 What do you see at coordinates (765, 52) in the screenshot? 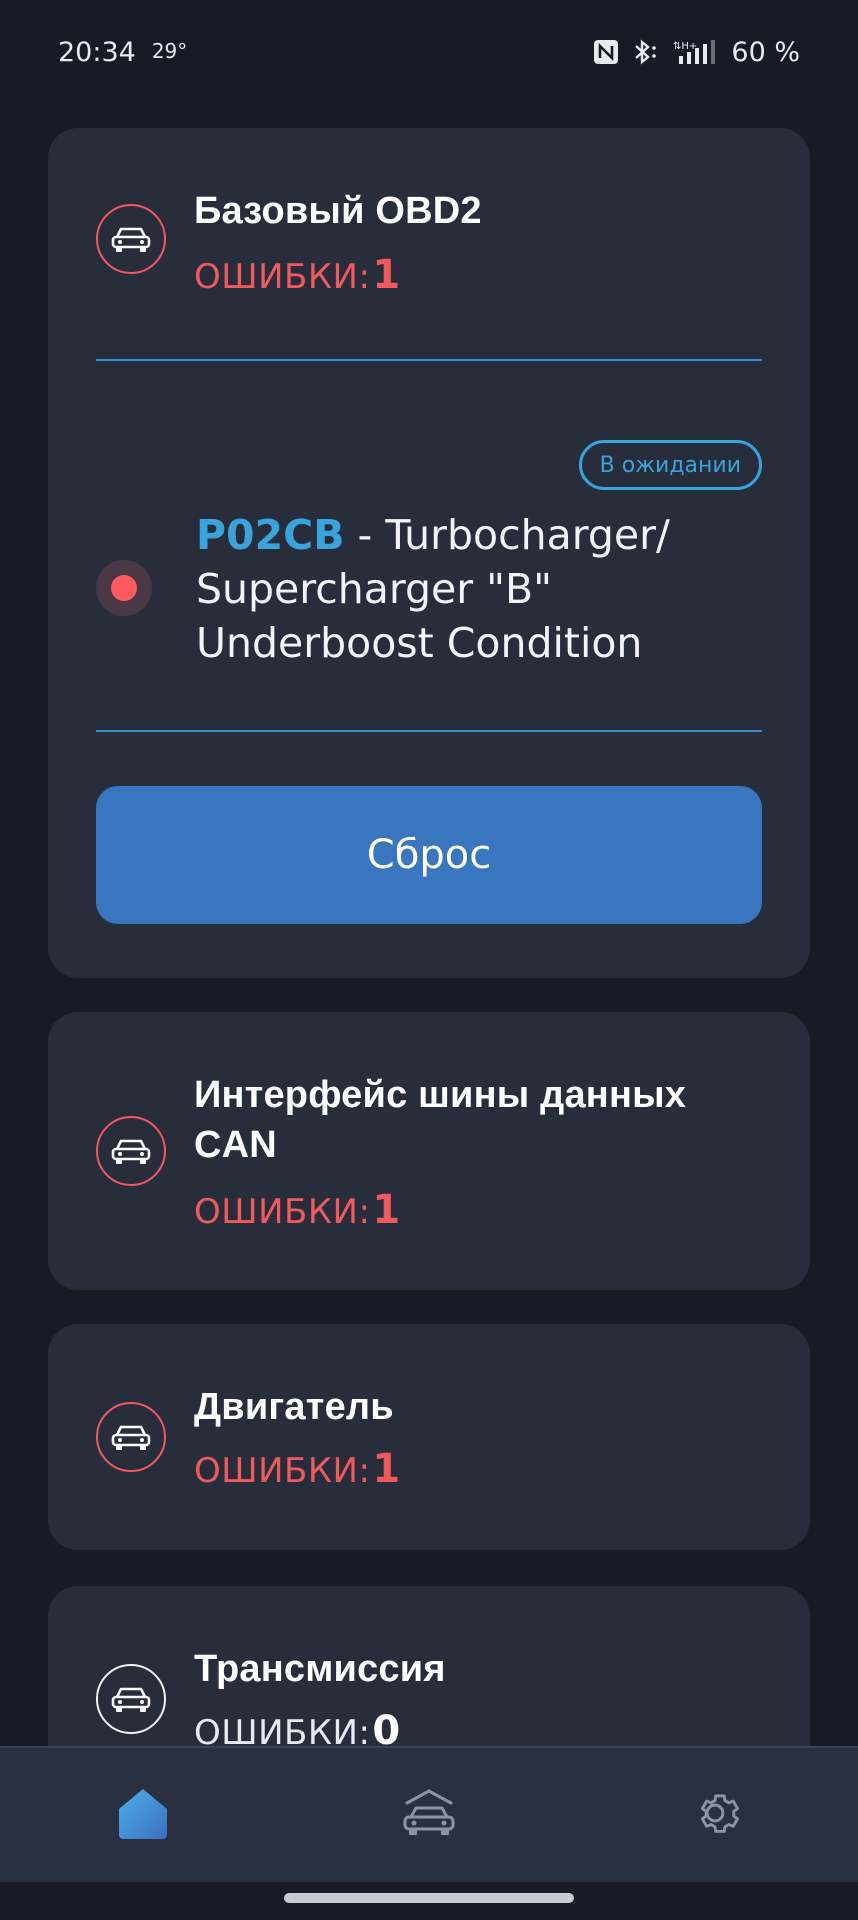
I see `battery-level: 60 %` at bounding box center [765, 52].